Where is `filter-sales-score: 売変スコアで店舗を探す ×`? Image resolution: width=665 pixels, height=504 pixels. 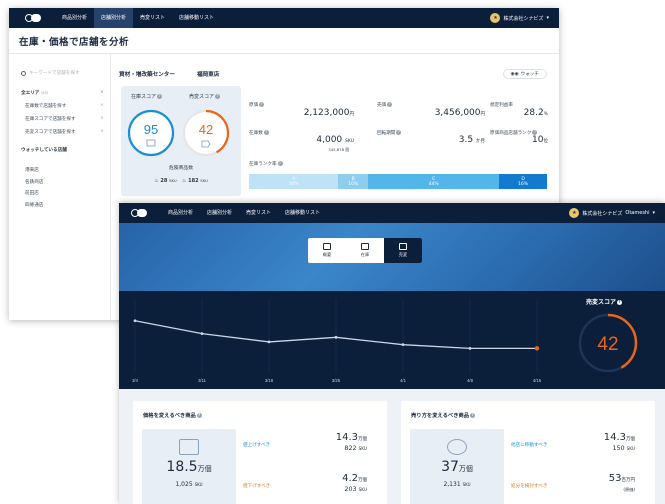
filter-sales-score: 売変スコアで店舗を探す × is located at coordinates (67, 132).